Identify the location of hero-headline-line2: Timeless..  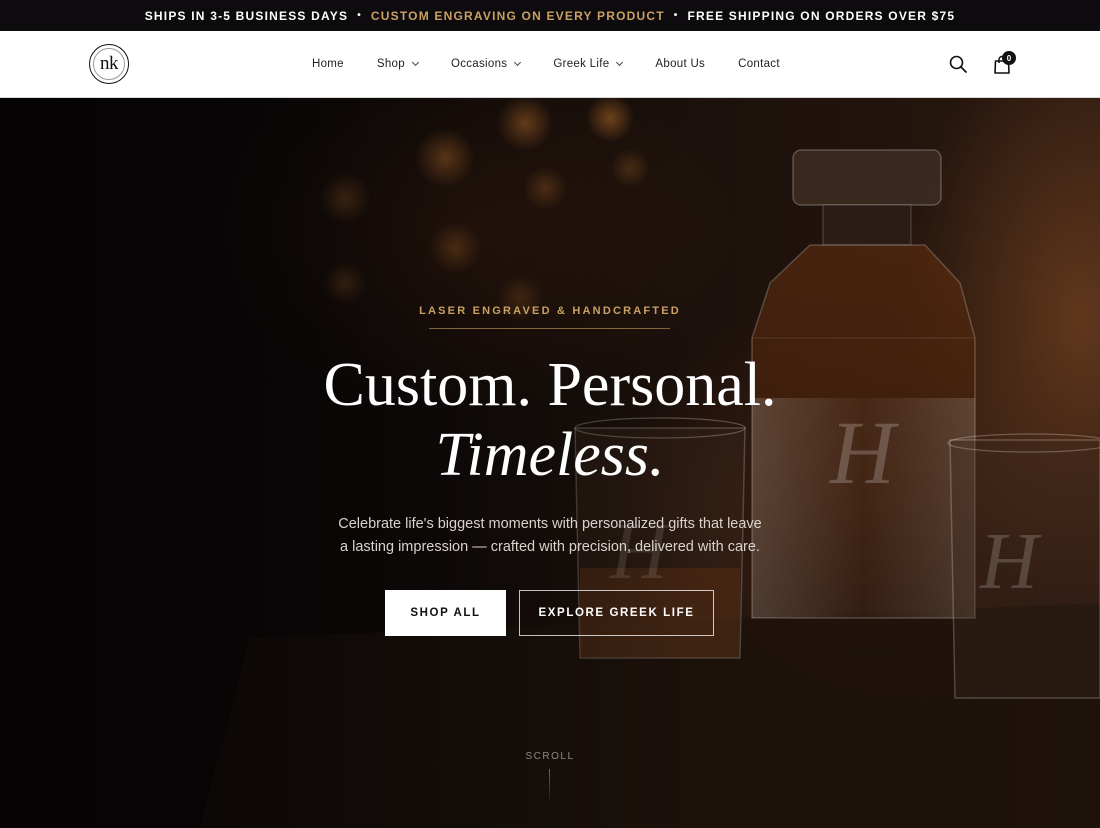
(550, 455).